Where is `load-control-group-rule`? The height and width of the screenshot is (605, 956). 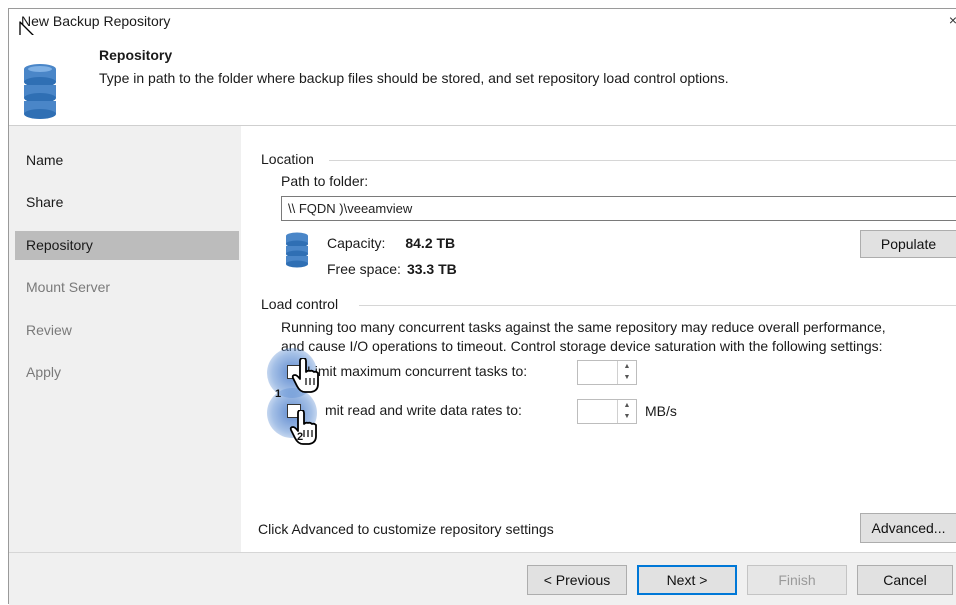 load-control-group-rule is located at coordinates (657, 305).